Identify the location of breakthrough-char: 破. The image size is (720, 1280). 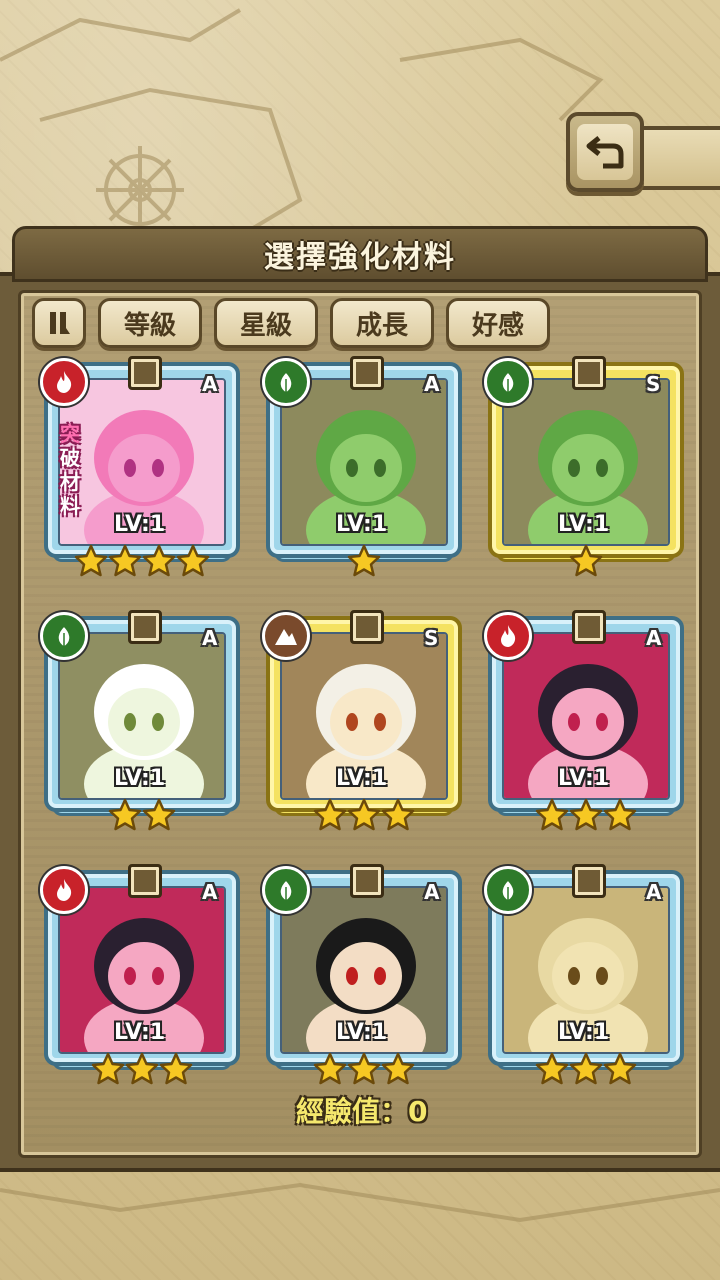
(70, 458).